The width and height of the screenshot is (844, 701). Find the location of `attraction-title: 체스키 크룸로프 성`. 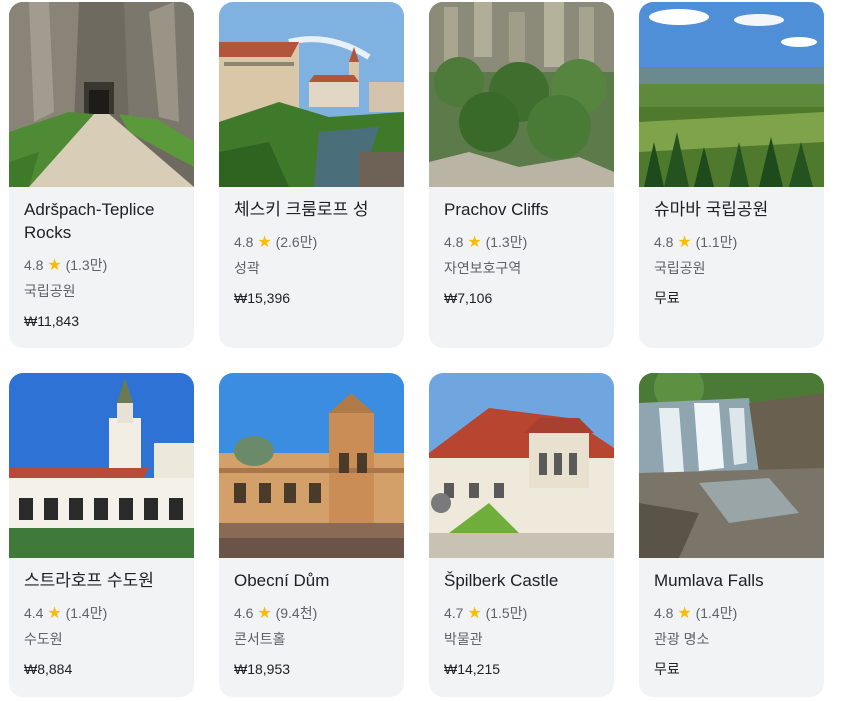

attraction-title: 체스키 크룸로프 성 is located at coordinates (301, 209).